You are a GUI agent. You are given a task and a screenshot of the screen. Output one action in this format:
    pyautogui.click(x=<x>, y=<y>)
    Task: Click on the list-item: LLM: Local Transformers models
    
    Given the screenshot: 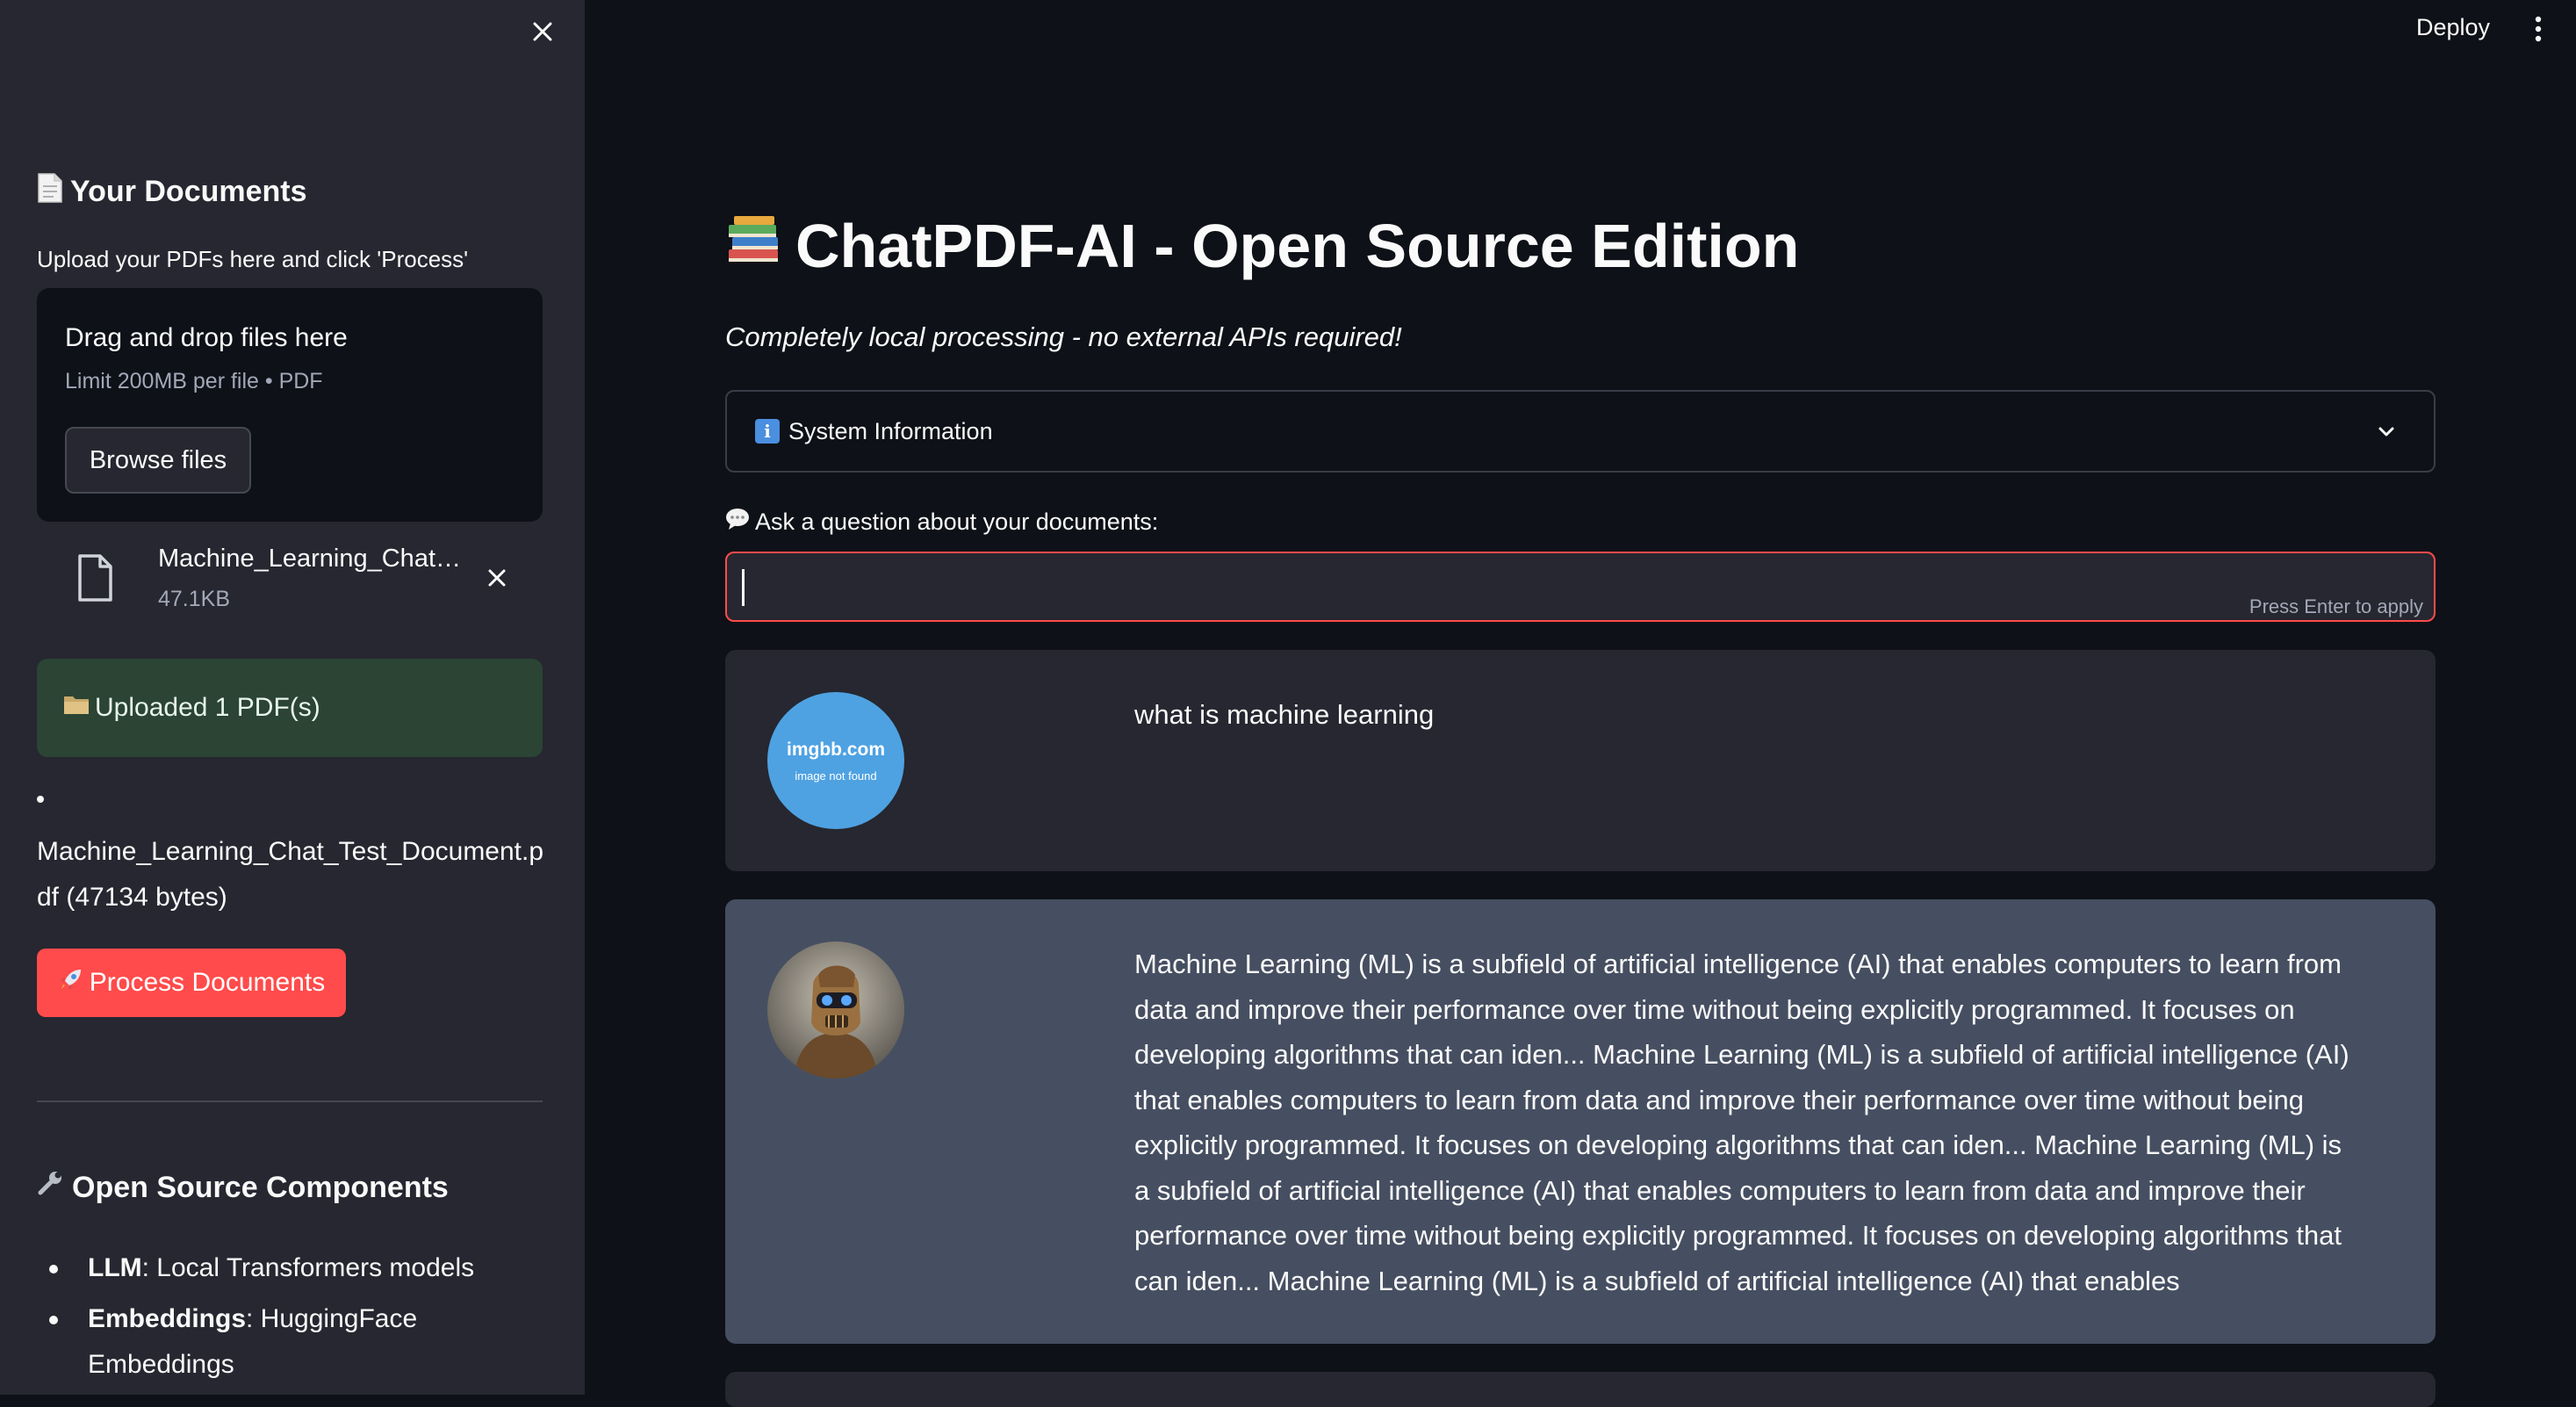 What is the action you would take?
    pyautogui.click(x=300, y=1268)
    